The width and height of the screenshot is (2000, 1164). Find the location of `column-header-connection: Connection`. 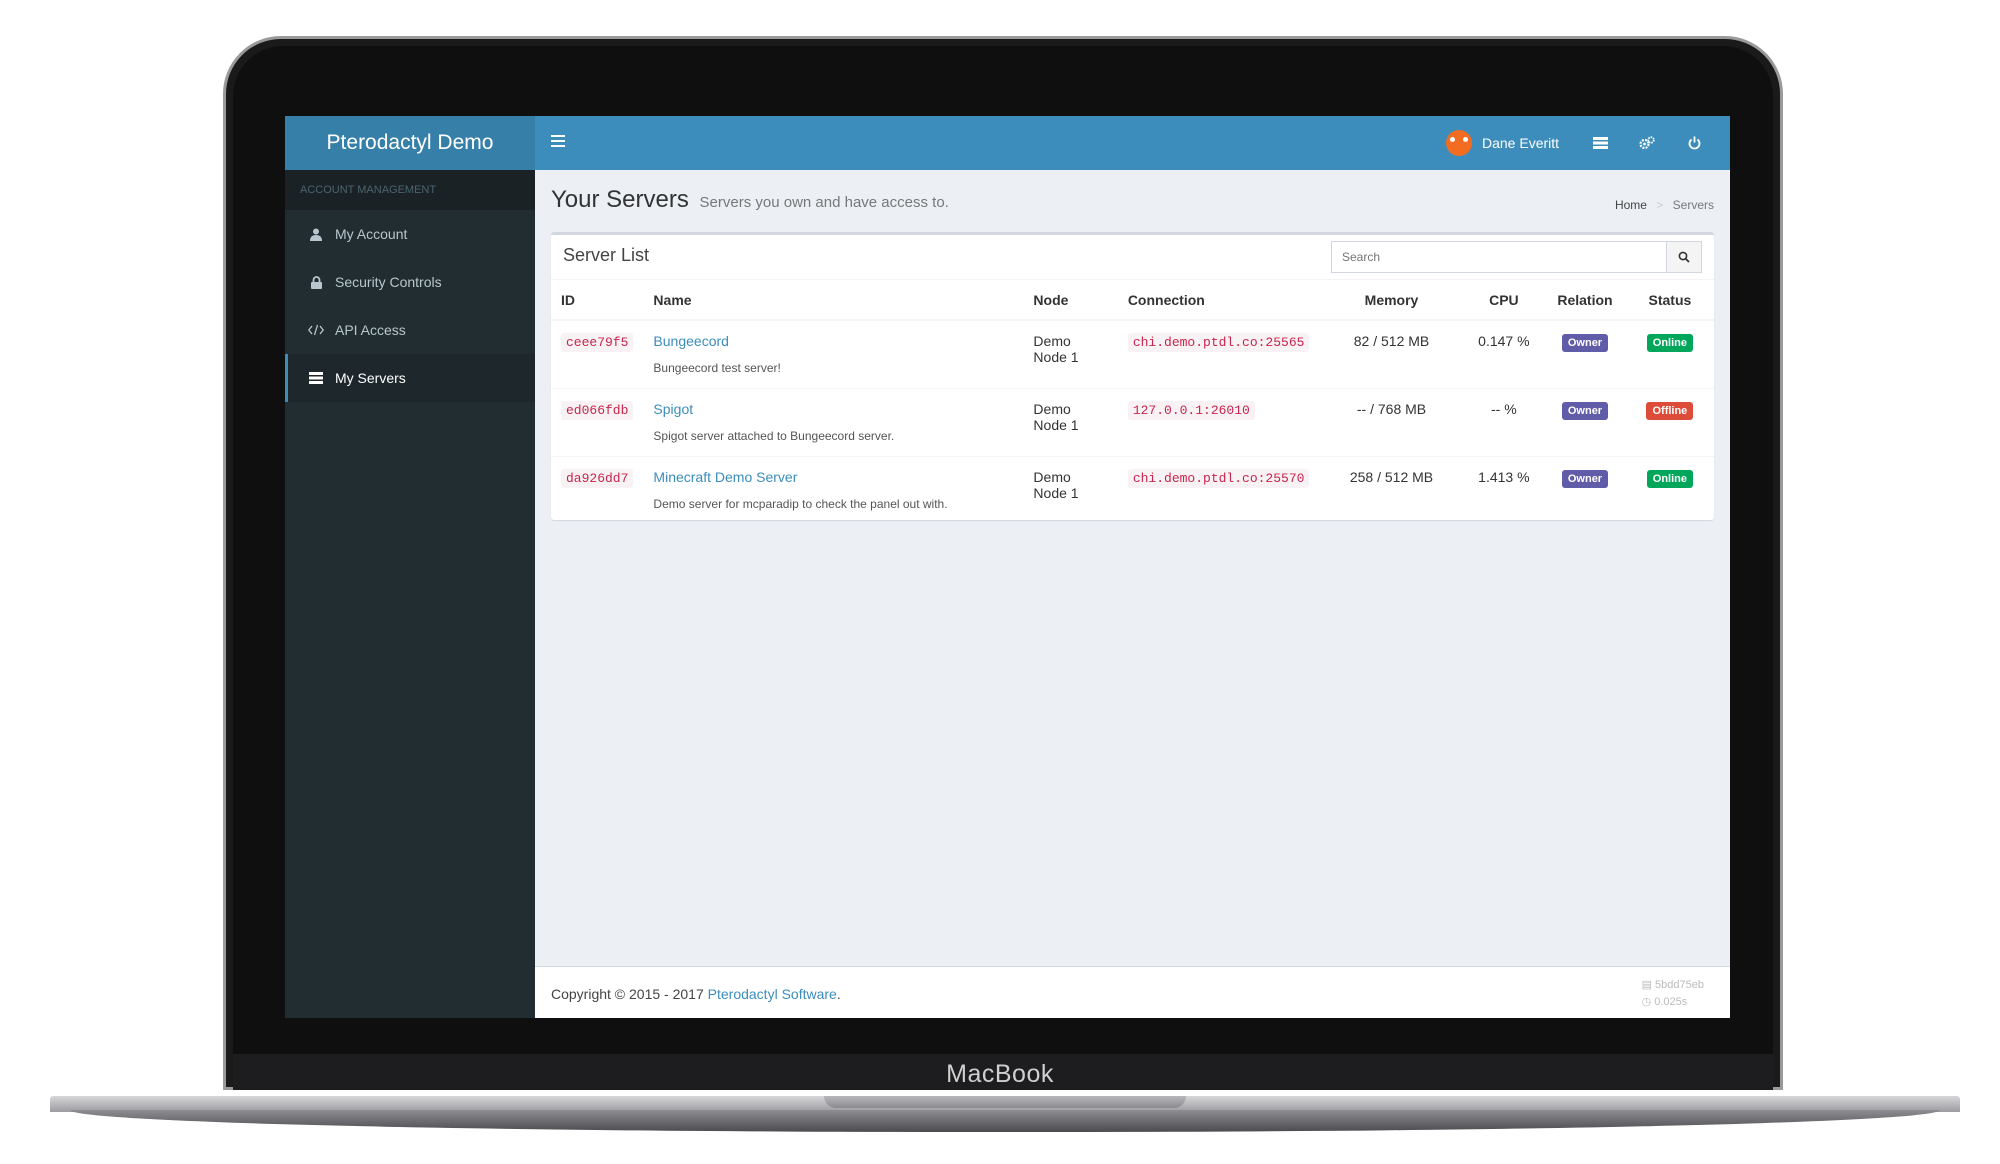

column-header-connection: Connection is located at coordinates (1218, 300).